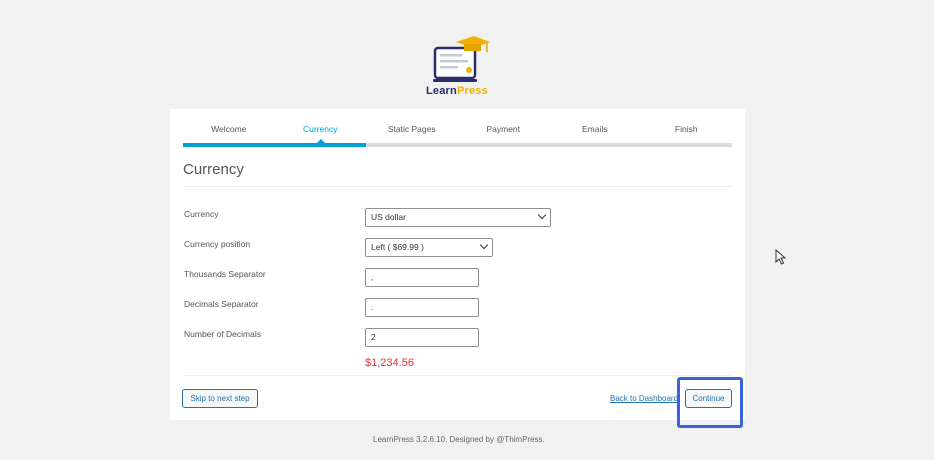  I want to click on thousands-separator-label: Thousands Separator, so click(225, 274).